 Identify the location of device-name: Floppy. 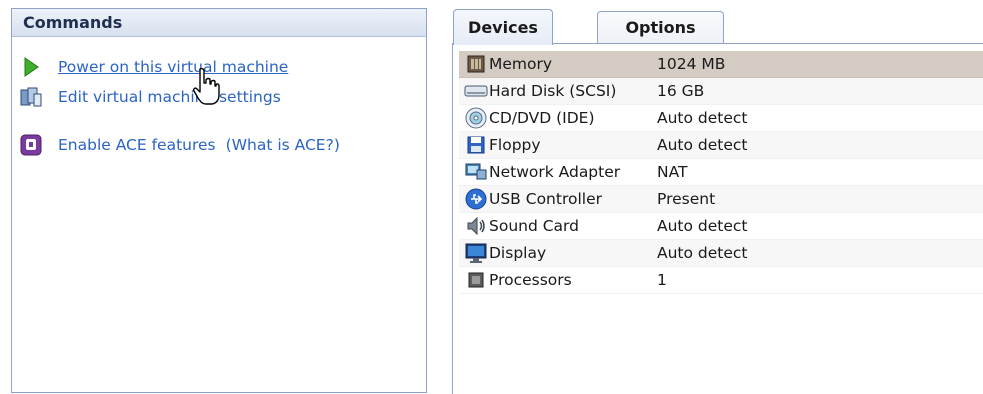
(515, 145).